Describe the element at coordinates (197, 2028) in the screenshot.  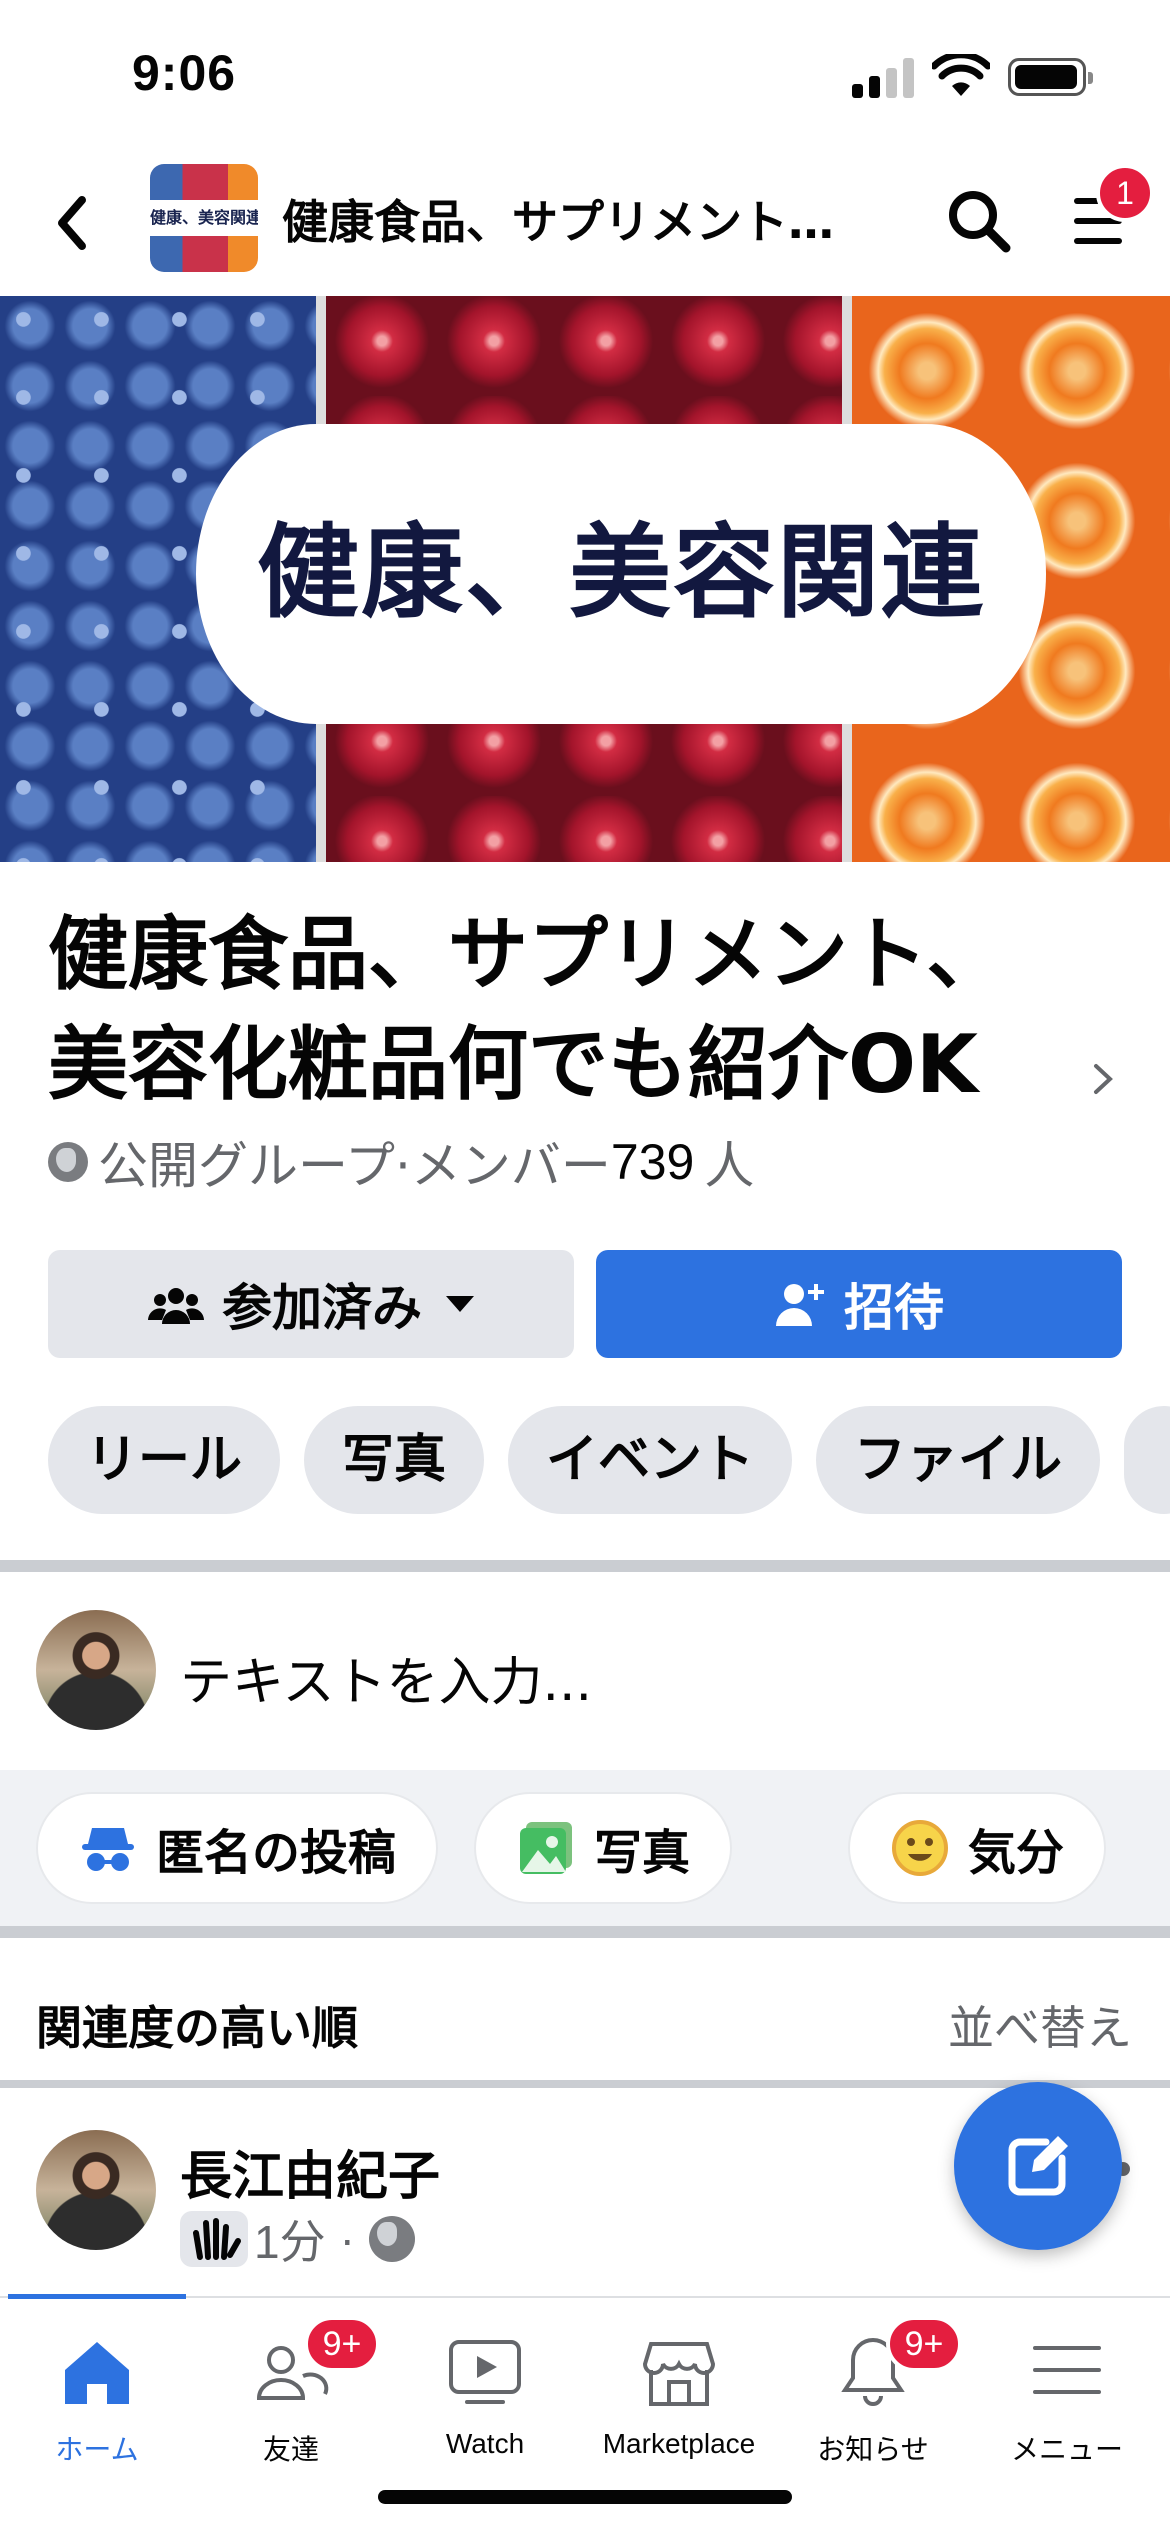
I see `sort-label: 関連度の高い順` at that location.